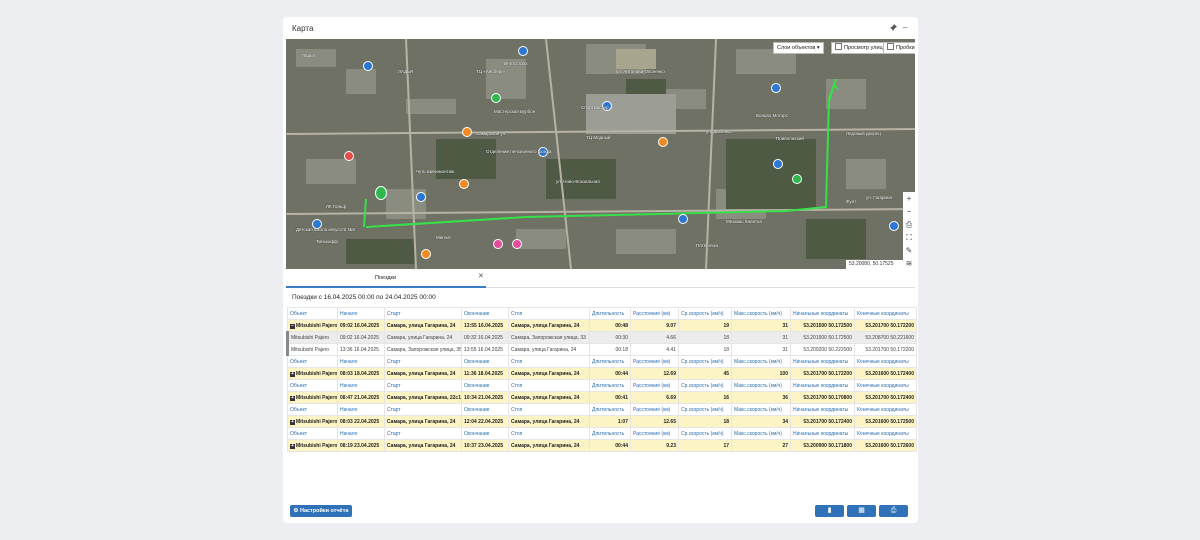  I want to click on table-cell: 34, so click(761, 421).